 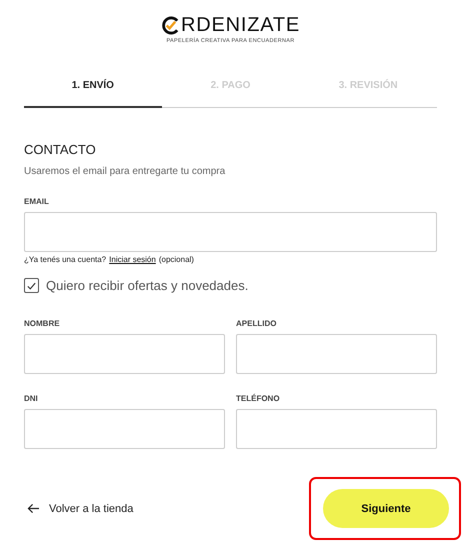 What do you see at coordinates (132, 259) in the screenshot?
I see `login-link: Iniciar sesión` at bounding box center [132, 259].